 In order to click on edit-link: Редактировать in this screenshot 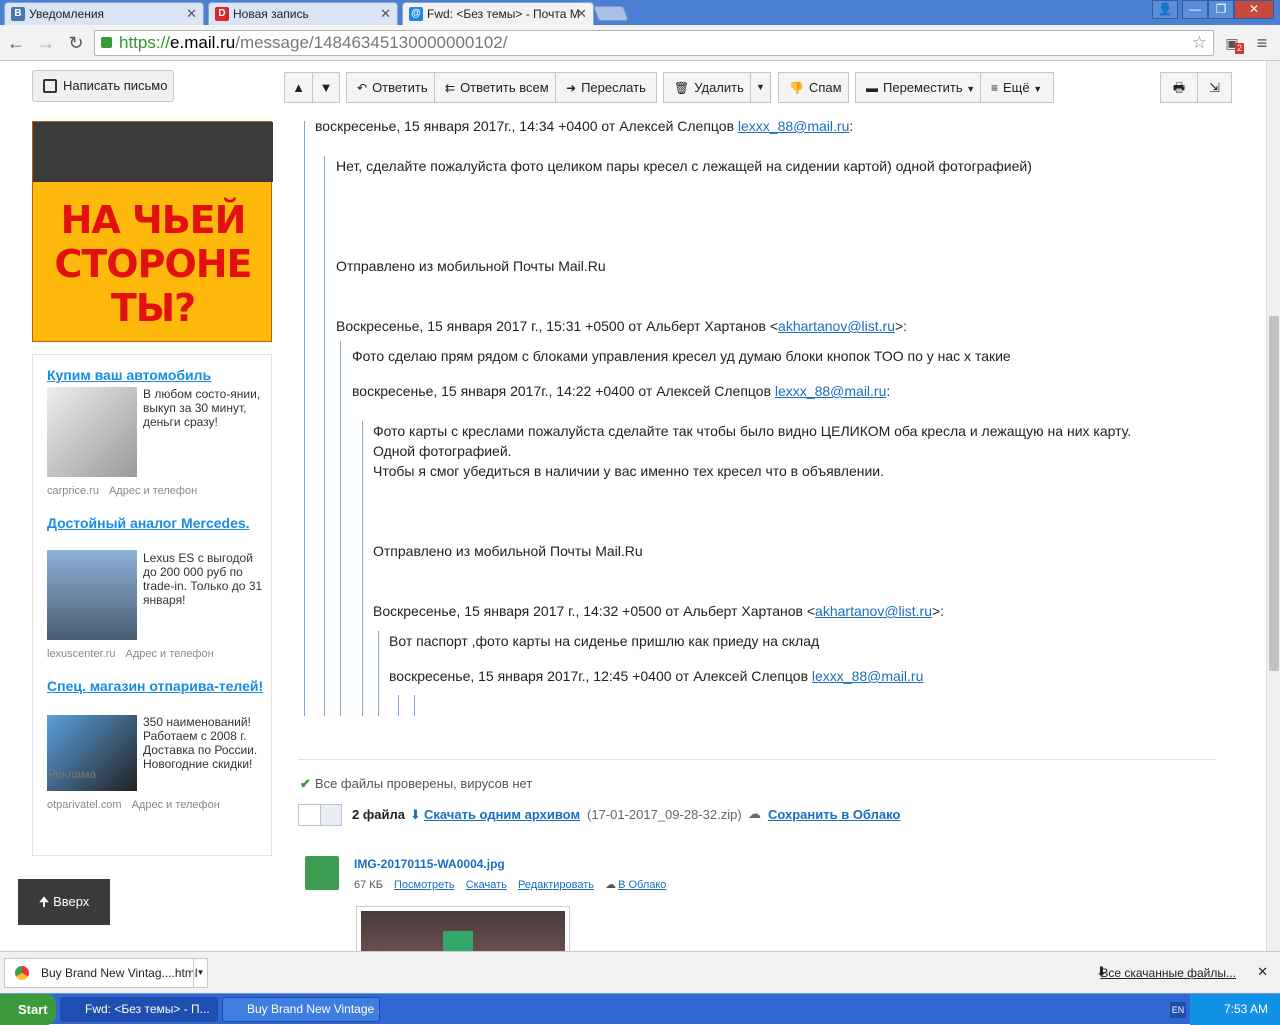, I will do `click(556, 885)`.